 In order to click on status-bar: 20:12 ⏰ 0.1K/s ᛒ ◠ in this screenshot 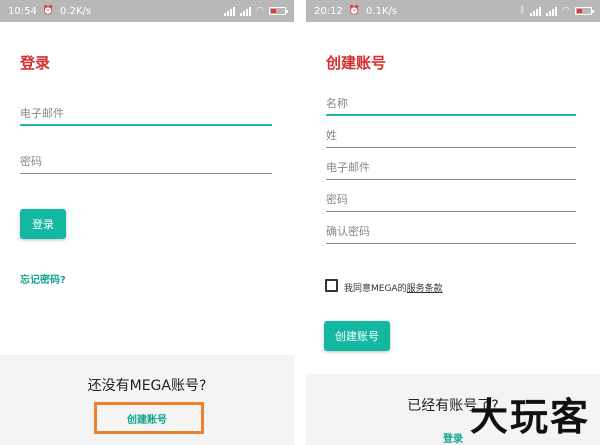, I will do `click(453, 11)`.